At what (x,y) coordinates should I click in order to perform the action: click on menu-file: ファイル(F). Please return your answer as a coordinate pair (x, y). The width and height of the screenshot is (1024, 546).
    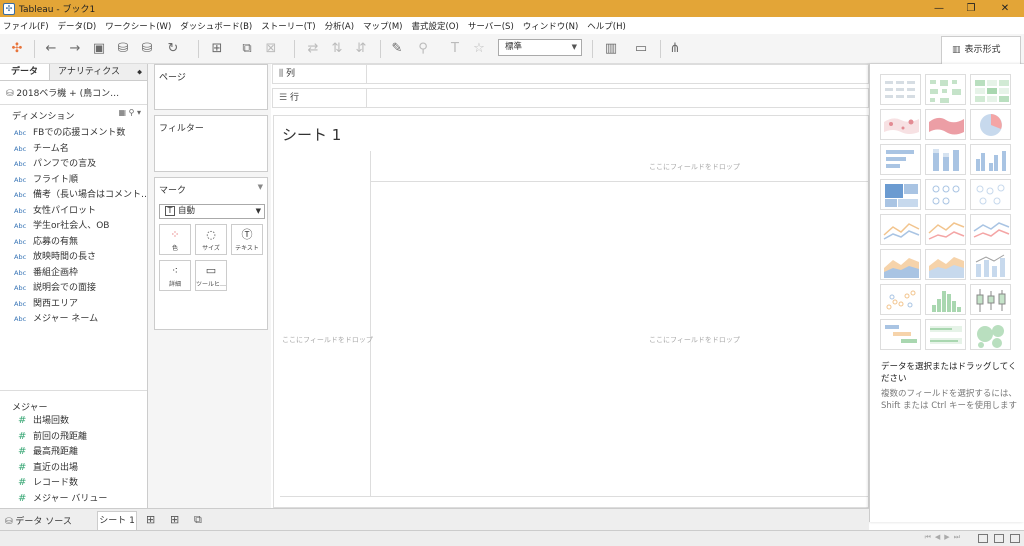
    Looking at the image, I should click on (26, 26).